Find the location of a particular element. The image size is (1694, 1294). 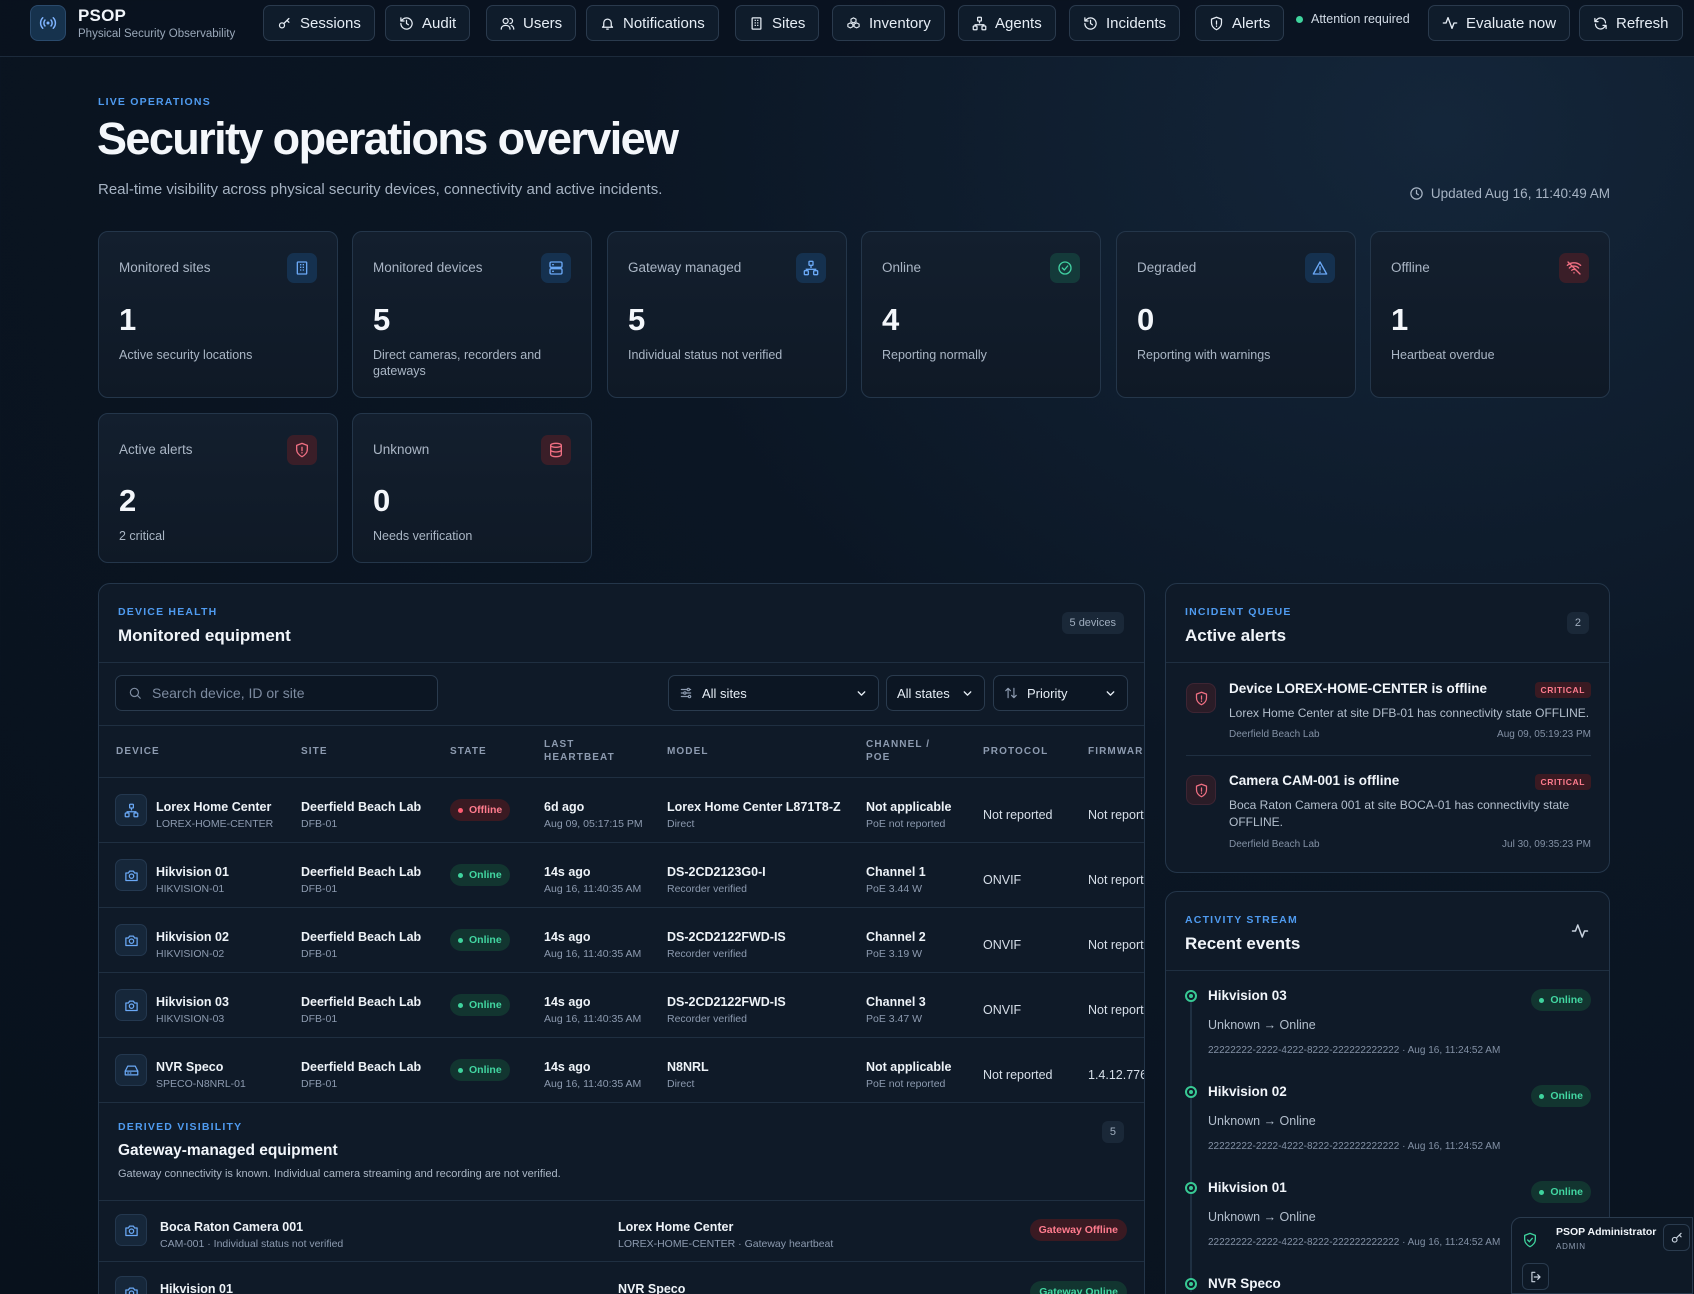

gateway-status-badge: Gateway Offline is located at coordinates (1078, 1230).